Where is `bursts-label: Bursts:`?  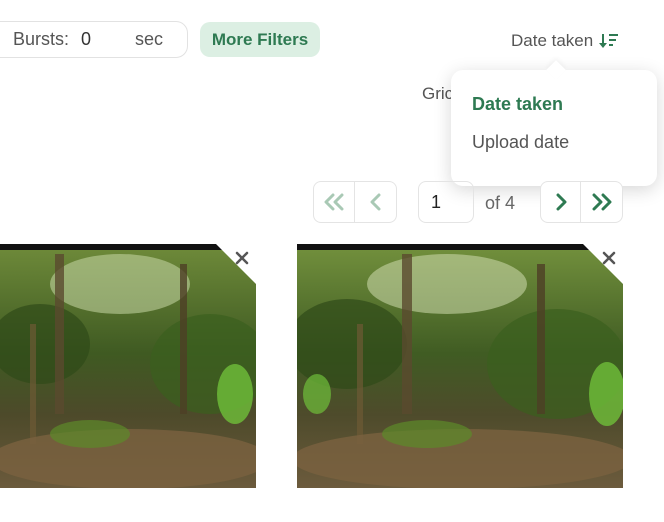
bursts-label: Bursts: is located at coordinates (41, 39).